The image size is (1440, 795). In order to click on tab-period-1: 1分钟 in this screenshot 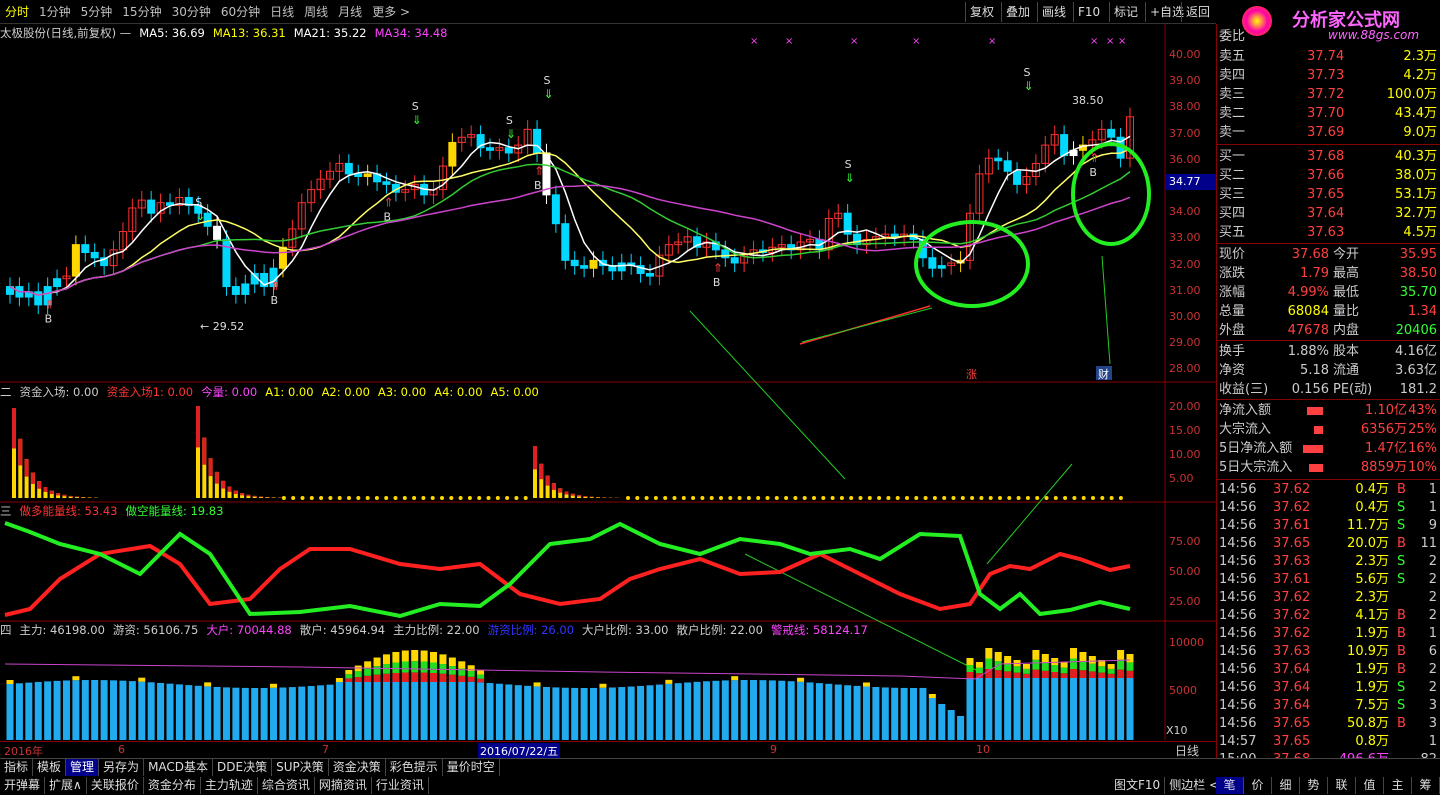, I will do `click(55, 12)`.